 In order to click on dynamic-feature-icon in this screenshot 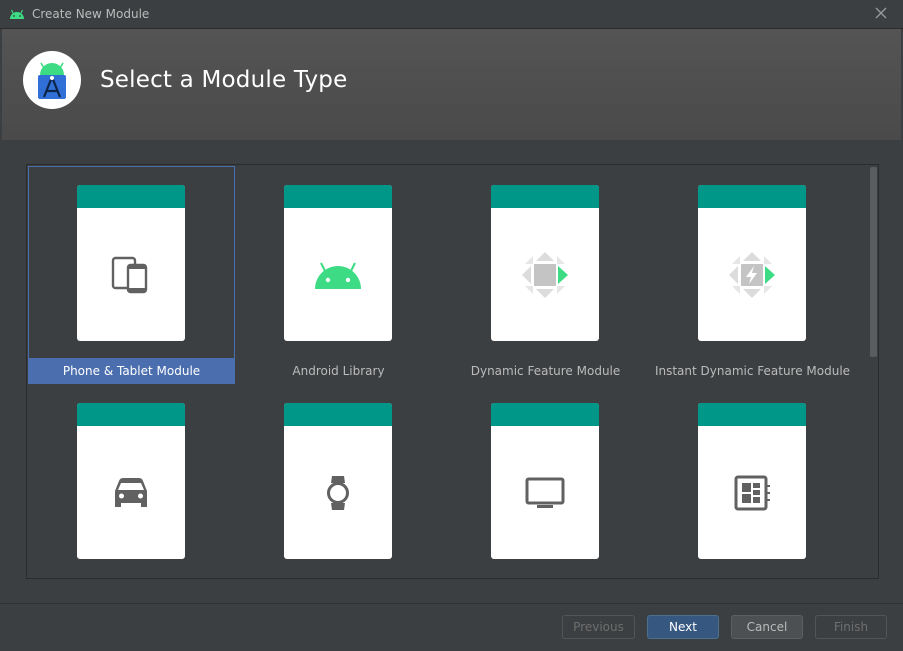, I will do `click(545, 274)`.